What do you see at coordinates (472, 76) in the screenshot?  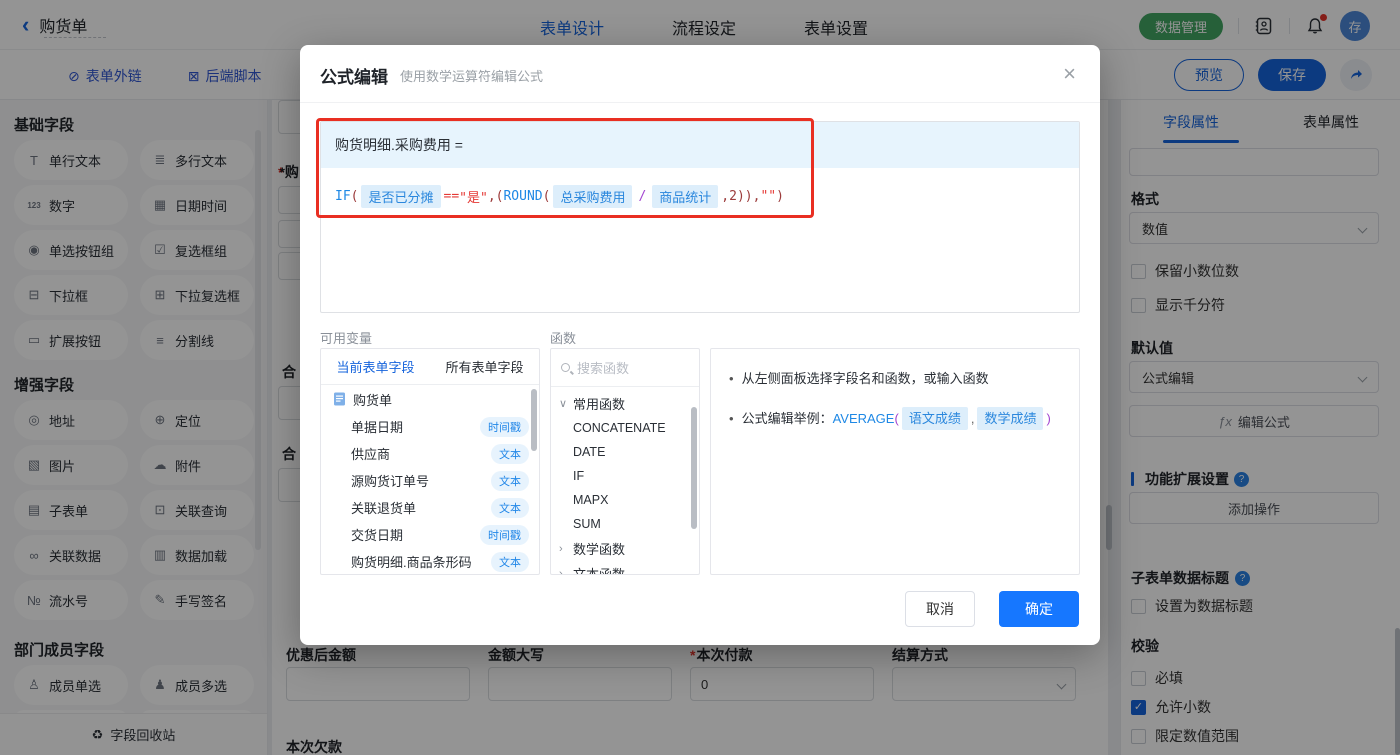 I see `dialog-subtitle: 使用数学运算符编辑公式` at bounding box center [472, 76].